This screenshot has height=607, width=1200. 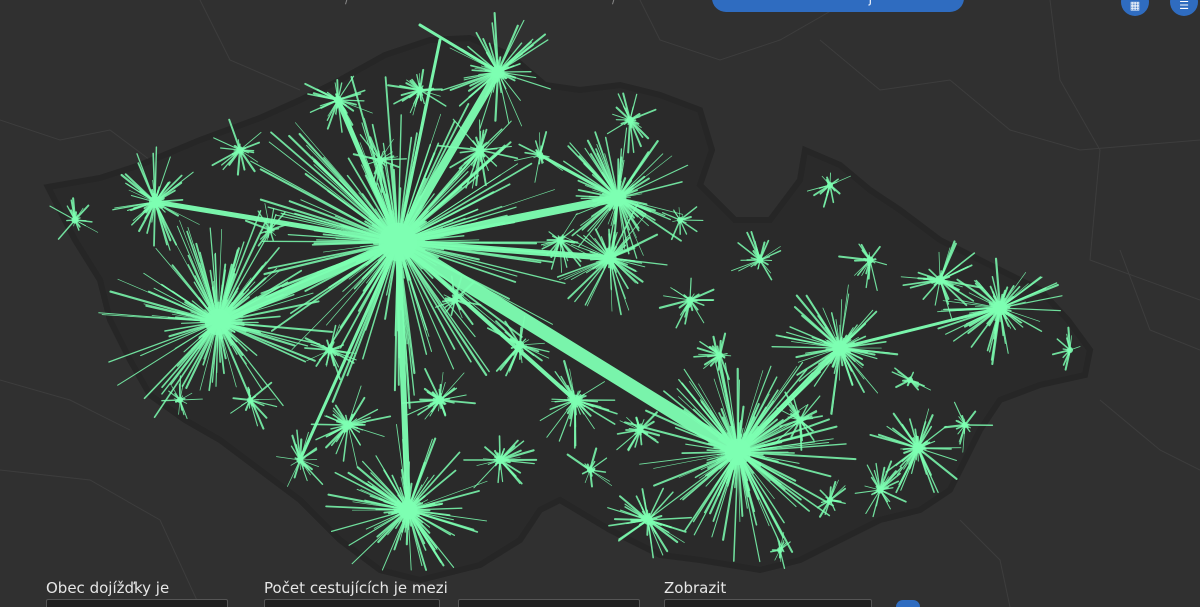 What do you see at coordinates (870, 3) in the screenshot?
I see `top-action-button-label: j` at bounding box center [870, 3].